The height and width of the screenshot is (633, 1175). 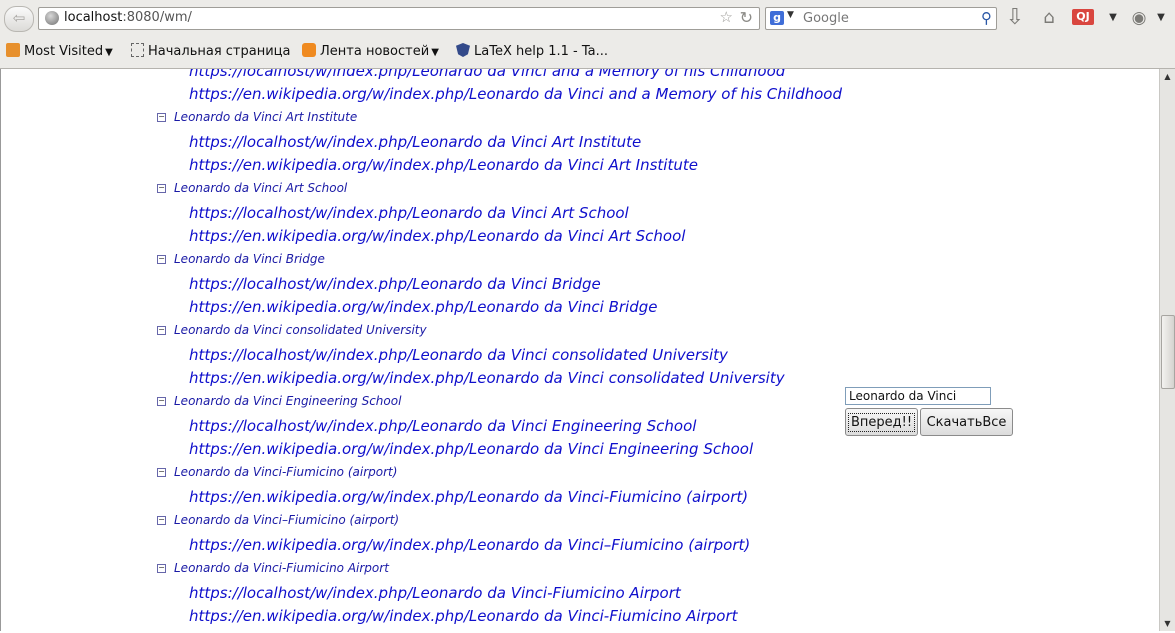 I want to click on qj-extension-icon: QJ, so click(x=1083, y=17).